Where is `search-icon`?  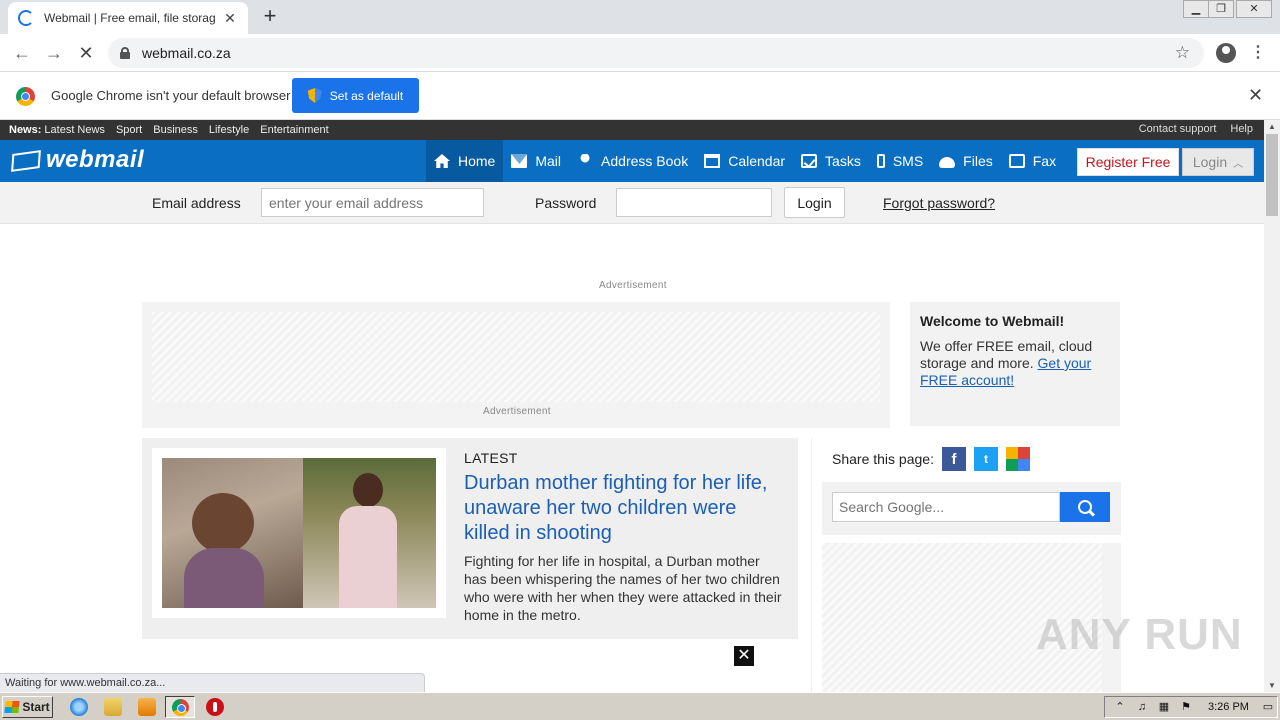
search-icon is located at coordinates (1085, 507).